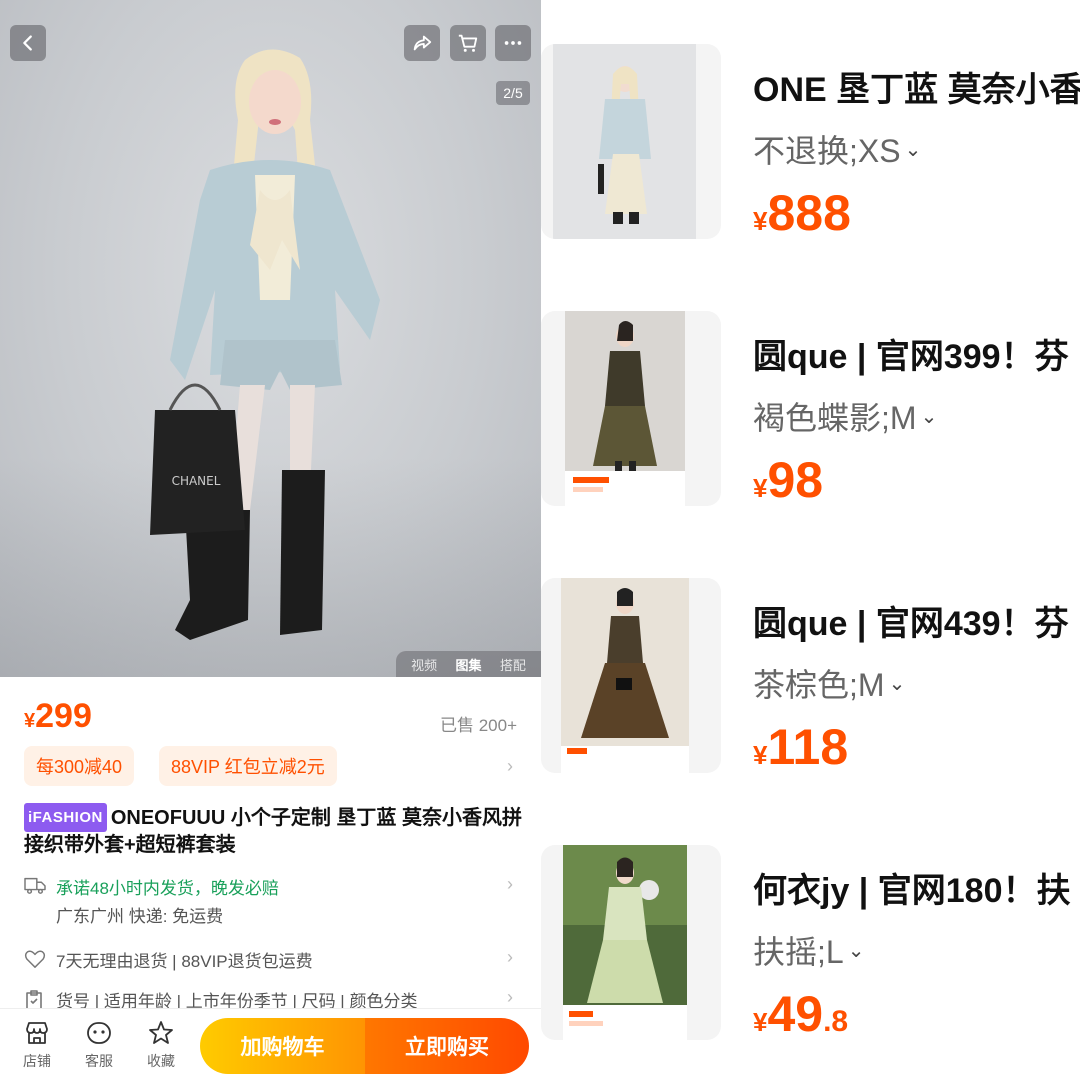  What do you see at coordinates (447, 1046) in the screenshot?
I see `buy-now-button: 立即购买` at bounding box center [447, 1046].